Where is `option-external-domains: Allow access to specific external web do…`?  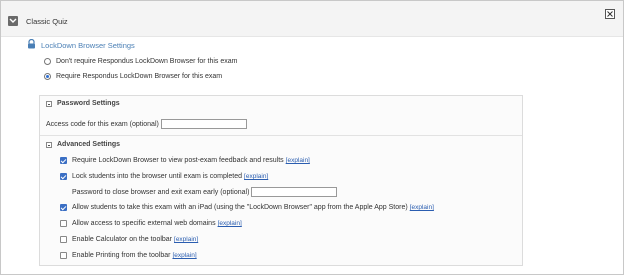 option-external-domains: Allow access to specific external web do… is located at coordinates (151, 223).